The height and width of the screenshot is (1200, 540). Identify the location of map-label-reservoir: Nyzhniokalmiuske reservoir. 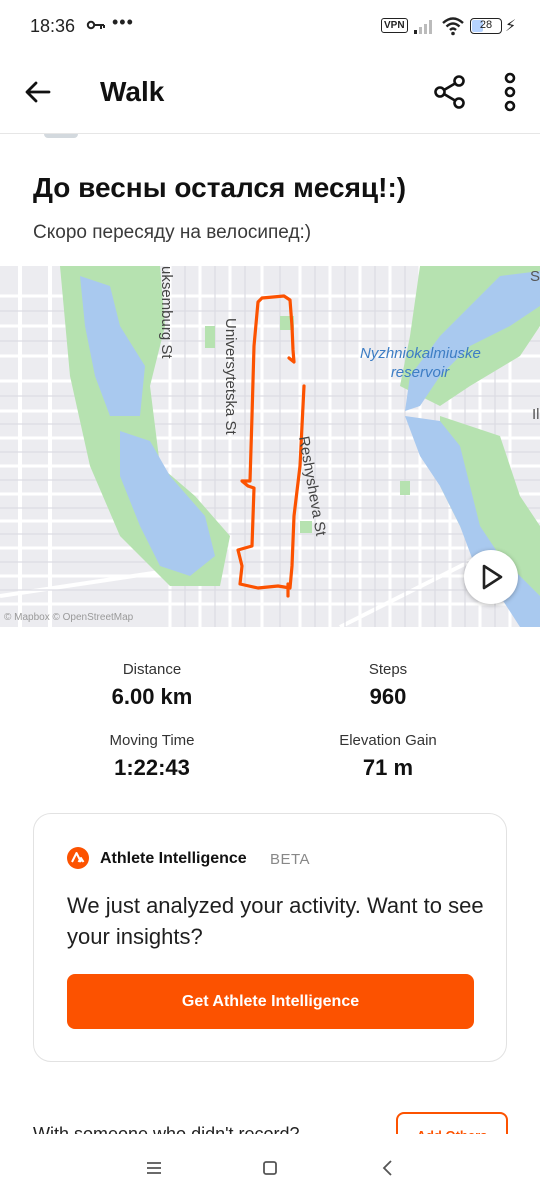
(420, 363).